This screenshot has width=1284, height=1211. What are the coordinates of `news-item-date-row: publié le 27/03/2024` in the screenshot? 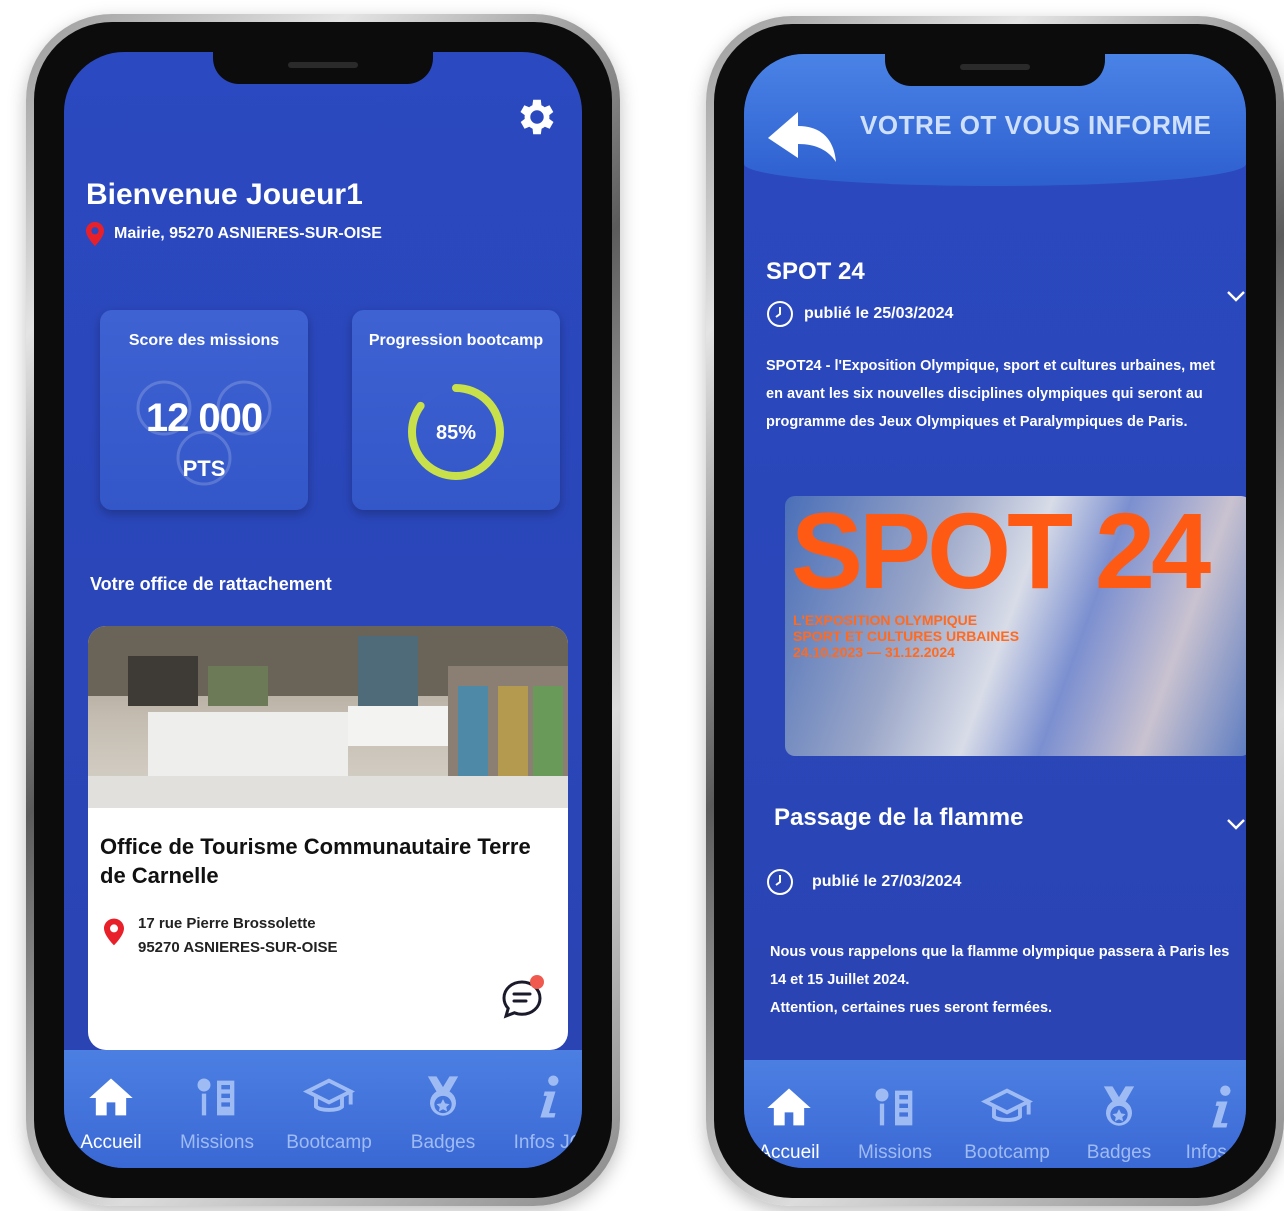 It's located at (863, 882).